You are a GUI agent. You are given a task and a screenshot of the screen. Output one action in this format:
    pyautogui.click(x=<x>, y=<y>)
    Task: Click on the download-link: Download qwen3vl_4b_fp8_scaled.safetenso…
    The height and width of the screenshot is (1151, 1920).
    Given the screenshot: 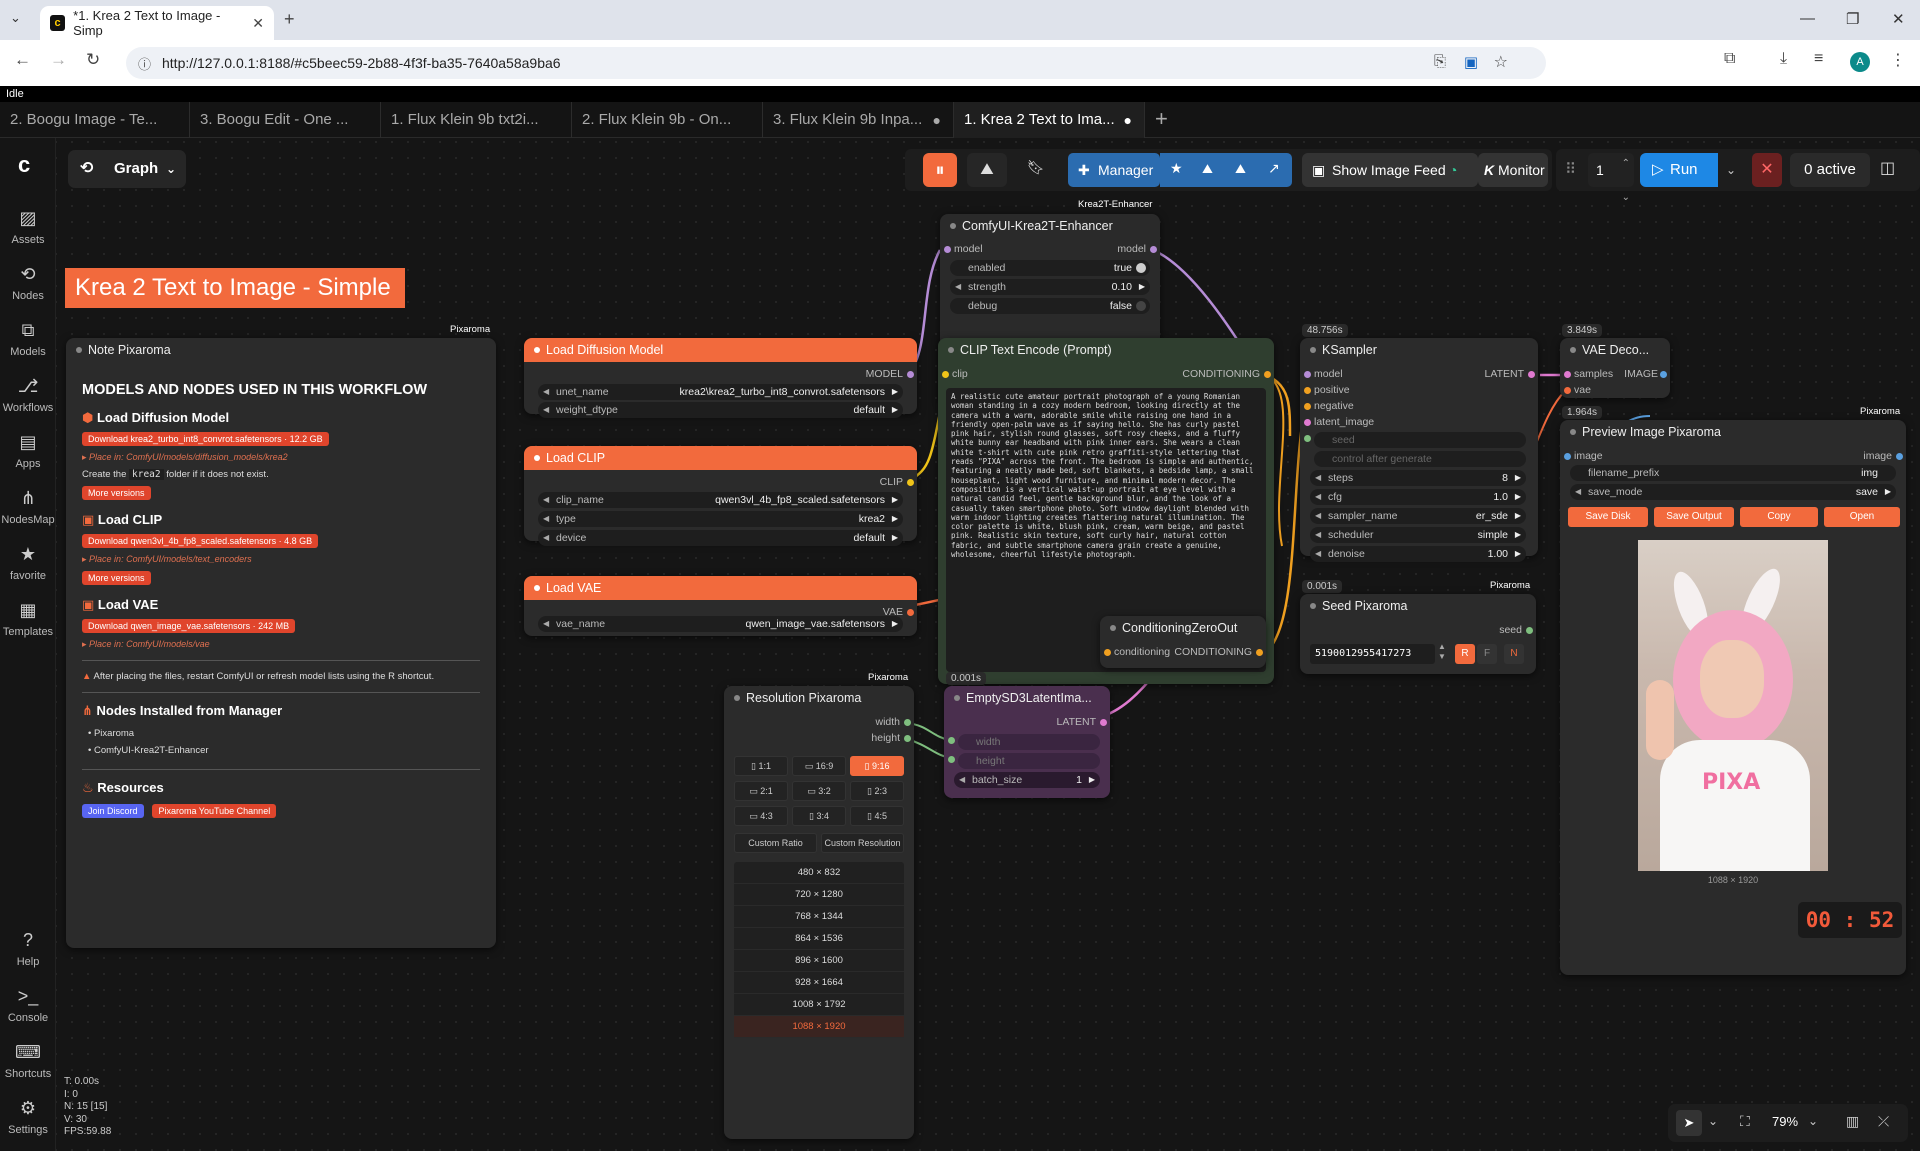 What is the action you would take?
    pyautogui.click(x=200, y=541)
    